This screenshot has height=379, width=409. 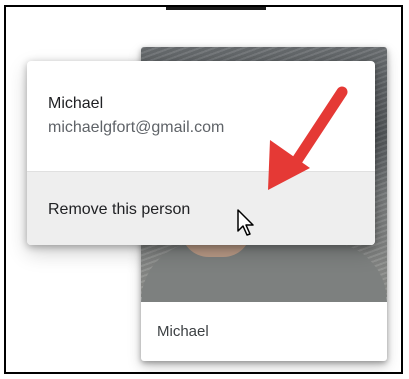 What do you see at coordinates (76, 103) in the screenshot?
I see `person-name: Michael` at bounding box center [76, 103].